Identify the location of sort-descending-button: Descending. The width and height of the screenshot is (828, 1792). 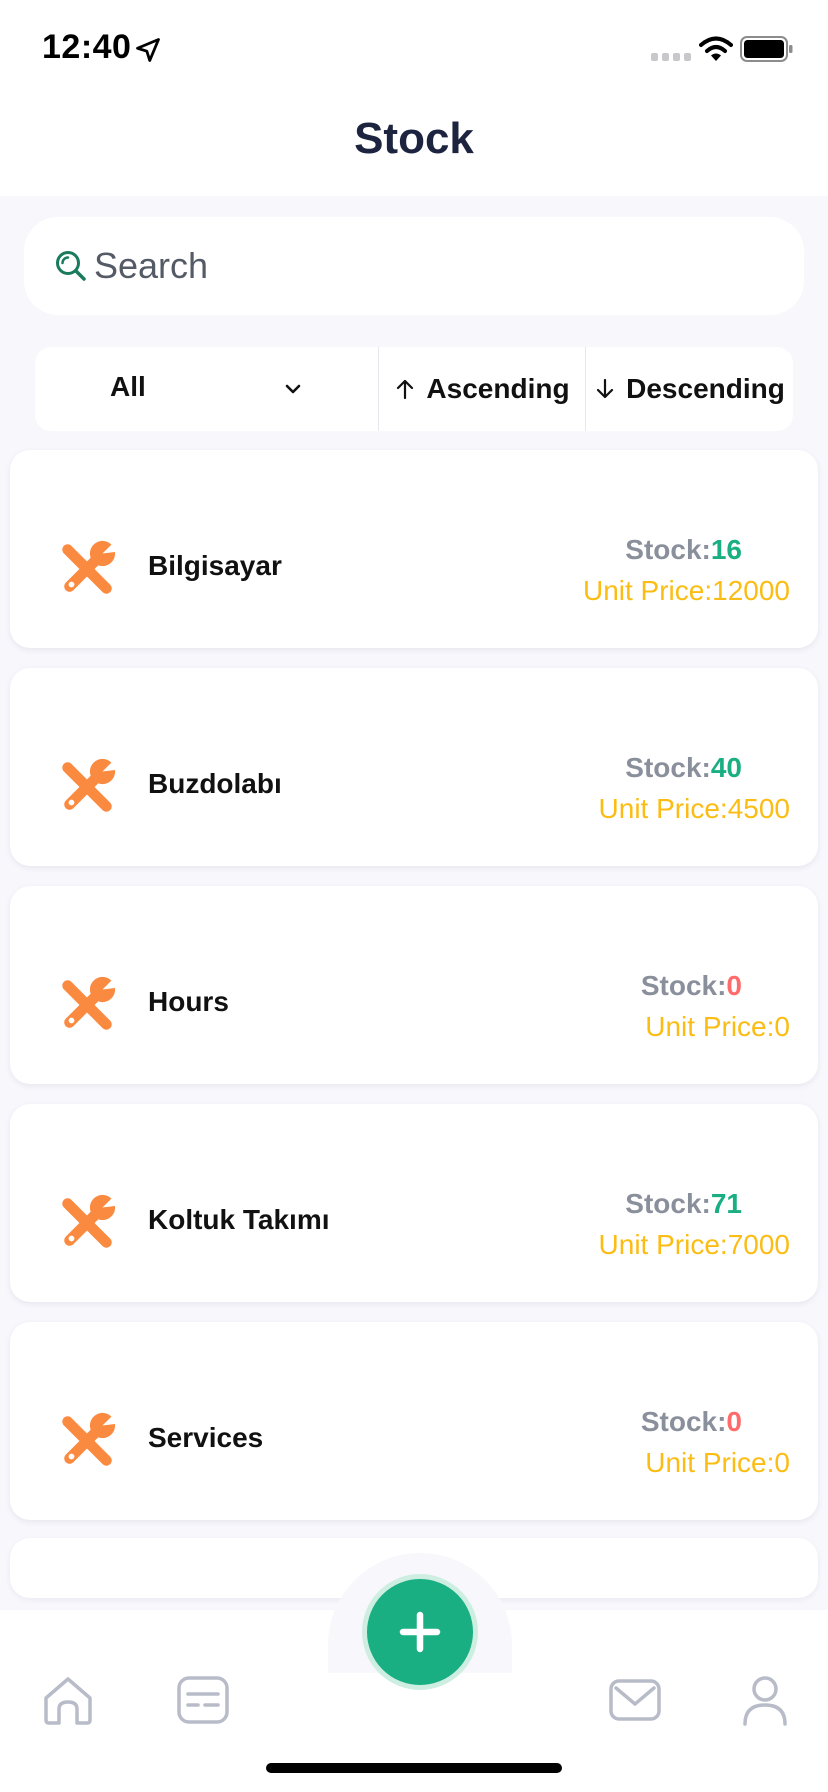
(689, 389).